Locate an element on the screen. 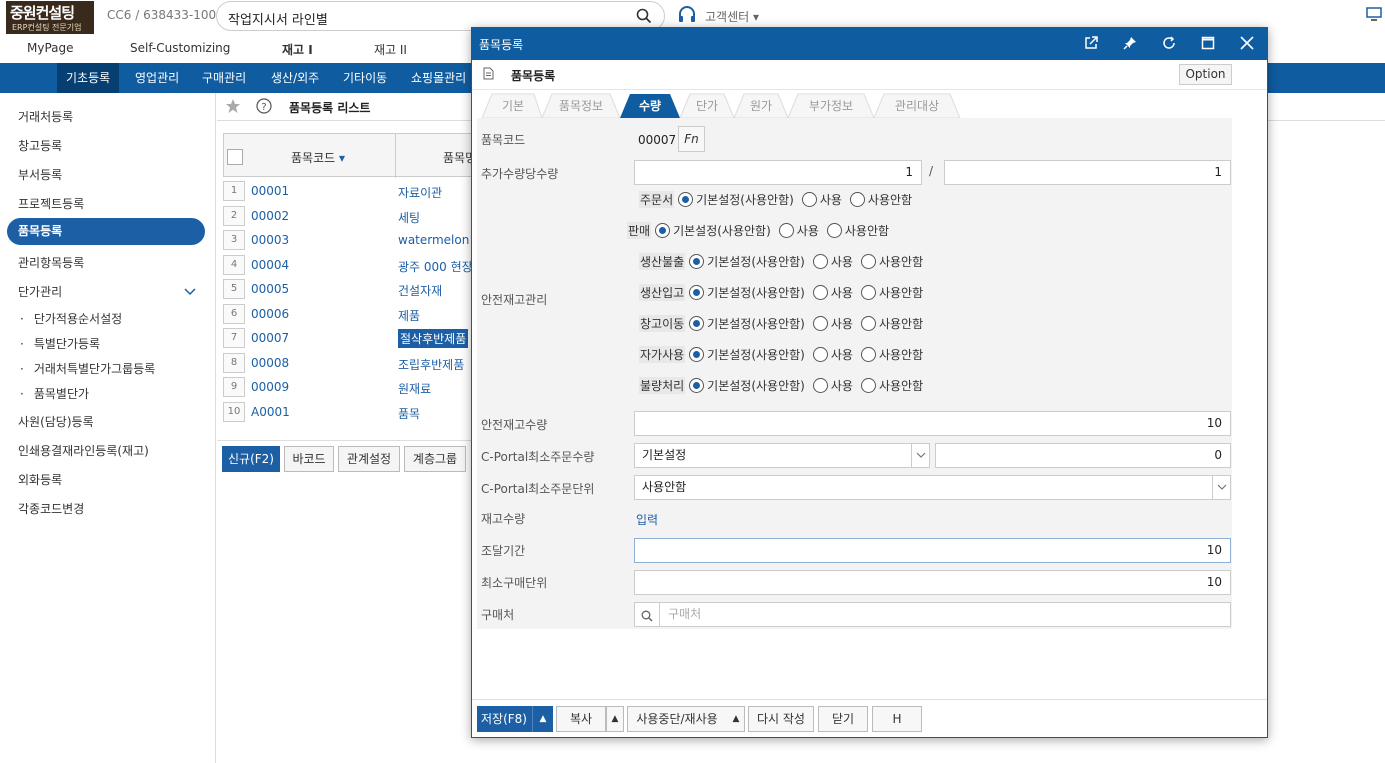 This screenshot has height=763, width=1385. item-name-cell: 절삭후반제품 is located at coordinates (433, 338).